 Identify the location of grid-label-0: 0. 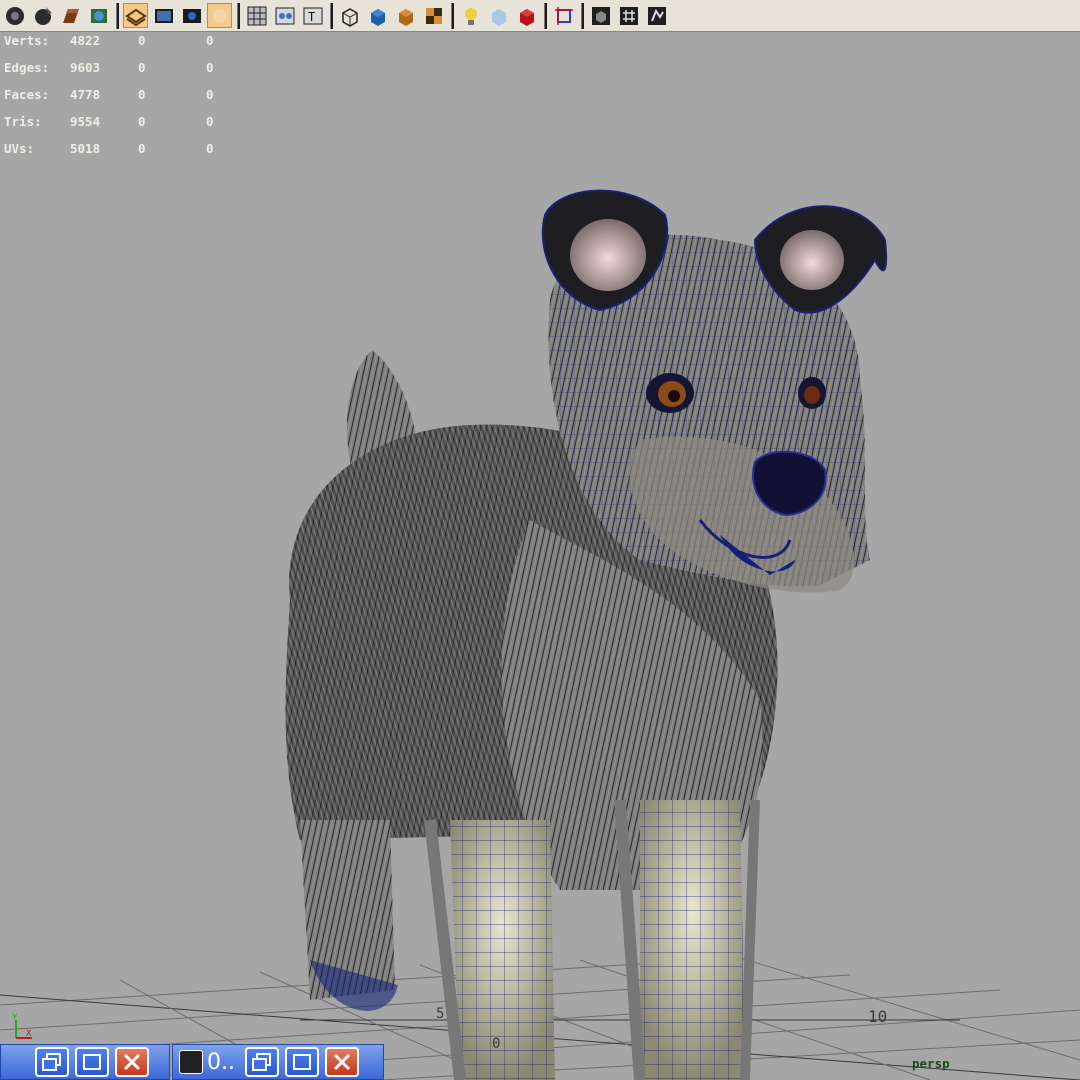
(496, 1044).